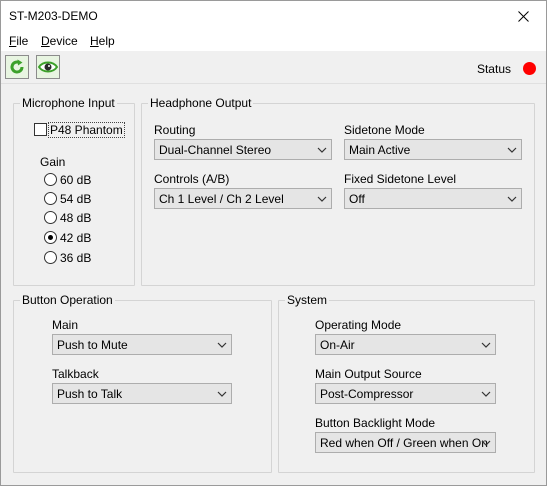 The image size is (547, 486). Describe the element at coordinates (273, 41) in the screenshot. I see `menu-bar: File Device Help` at that location.